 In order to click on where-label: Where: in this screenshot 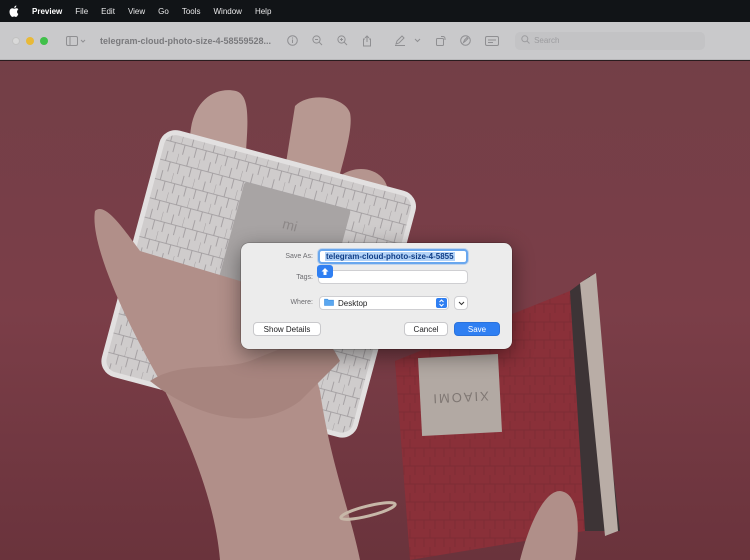, I will do `click(301, 302)`.